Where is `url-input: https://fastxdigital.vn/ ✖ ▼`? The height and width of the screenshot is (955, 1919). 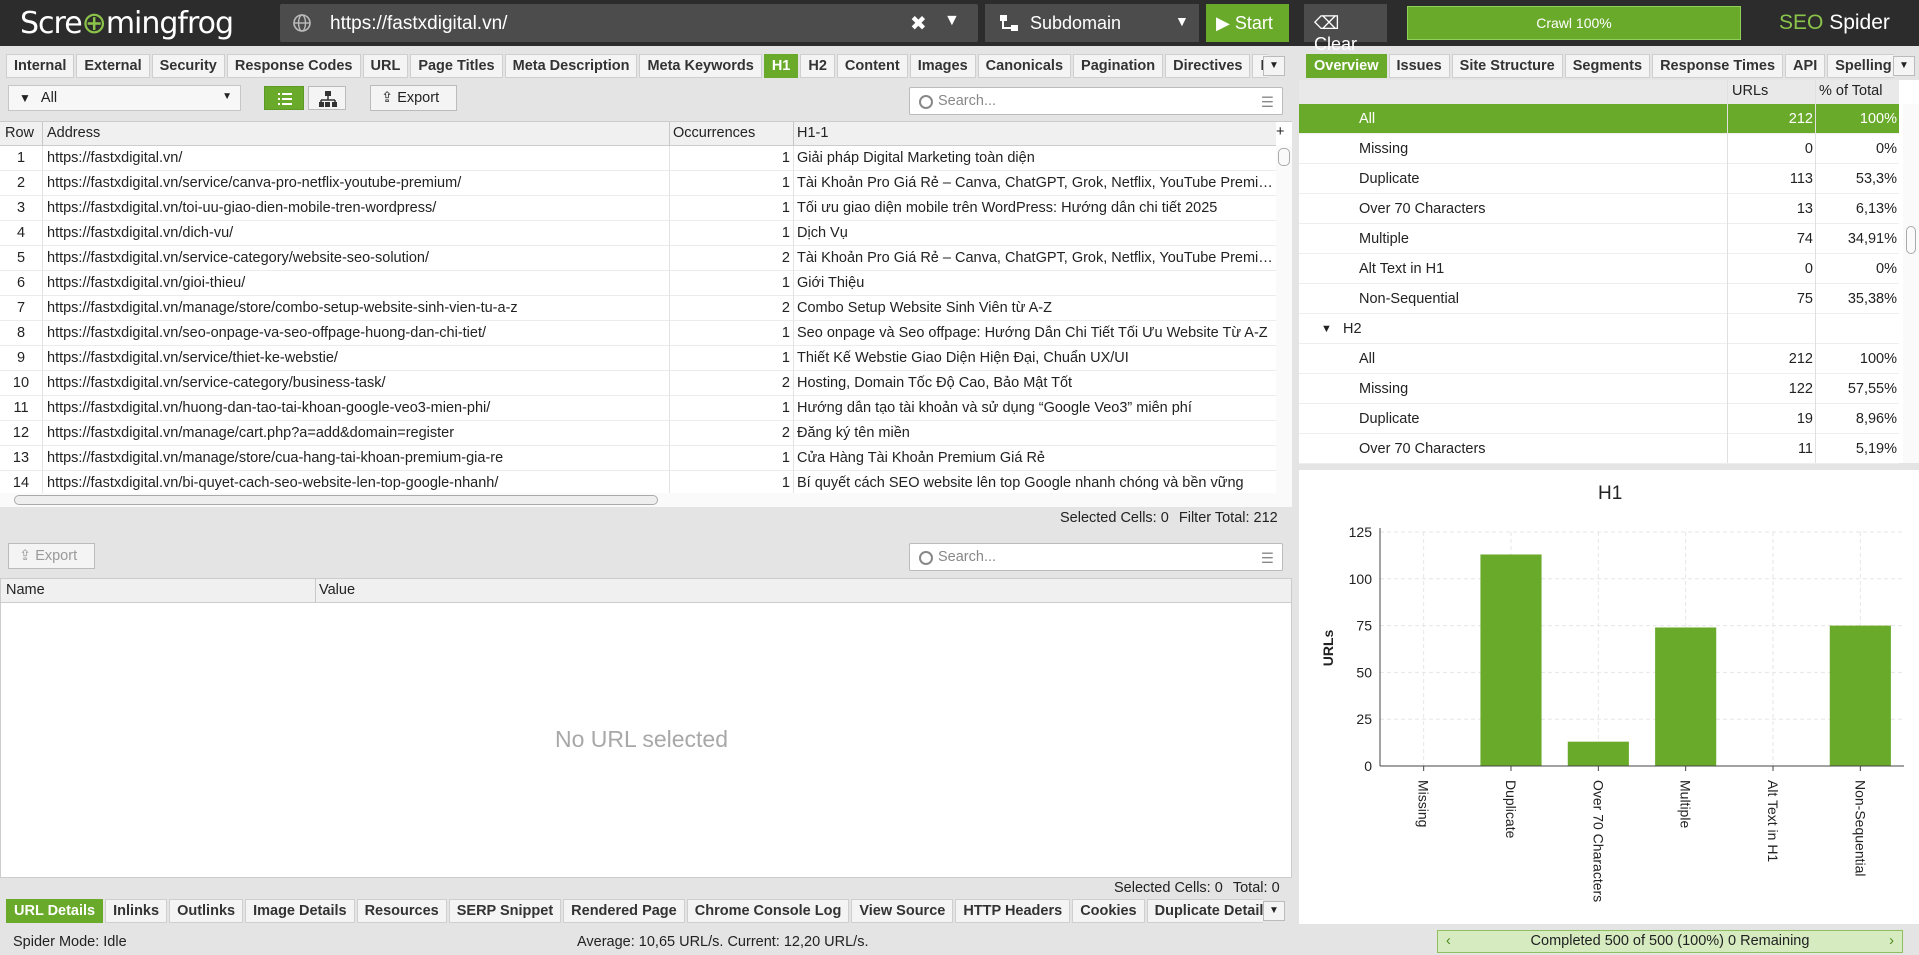 url-input: https://fastxdigital.vn/ ✖ ▼ is located at coordinates (629, 23).